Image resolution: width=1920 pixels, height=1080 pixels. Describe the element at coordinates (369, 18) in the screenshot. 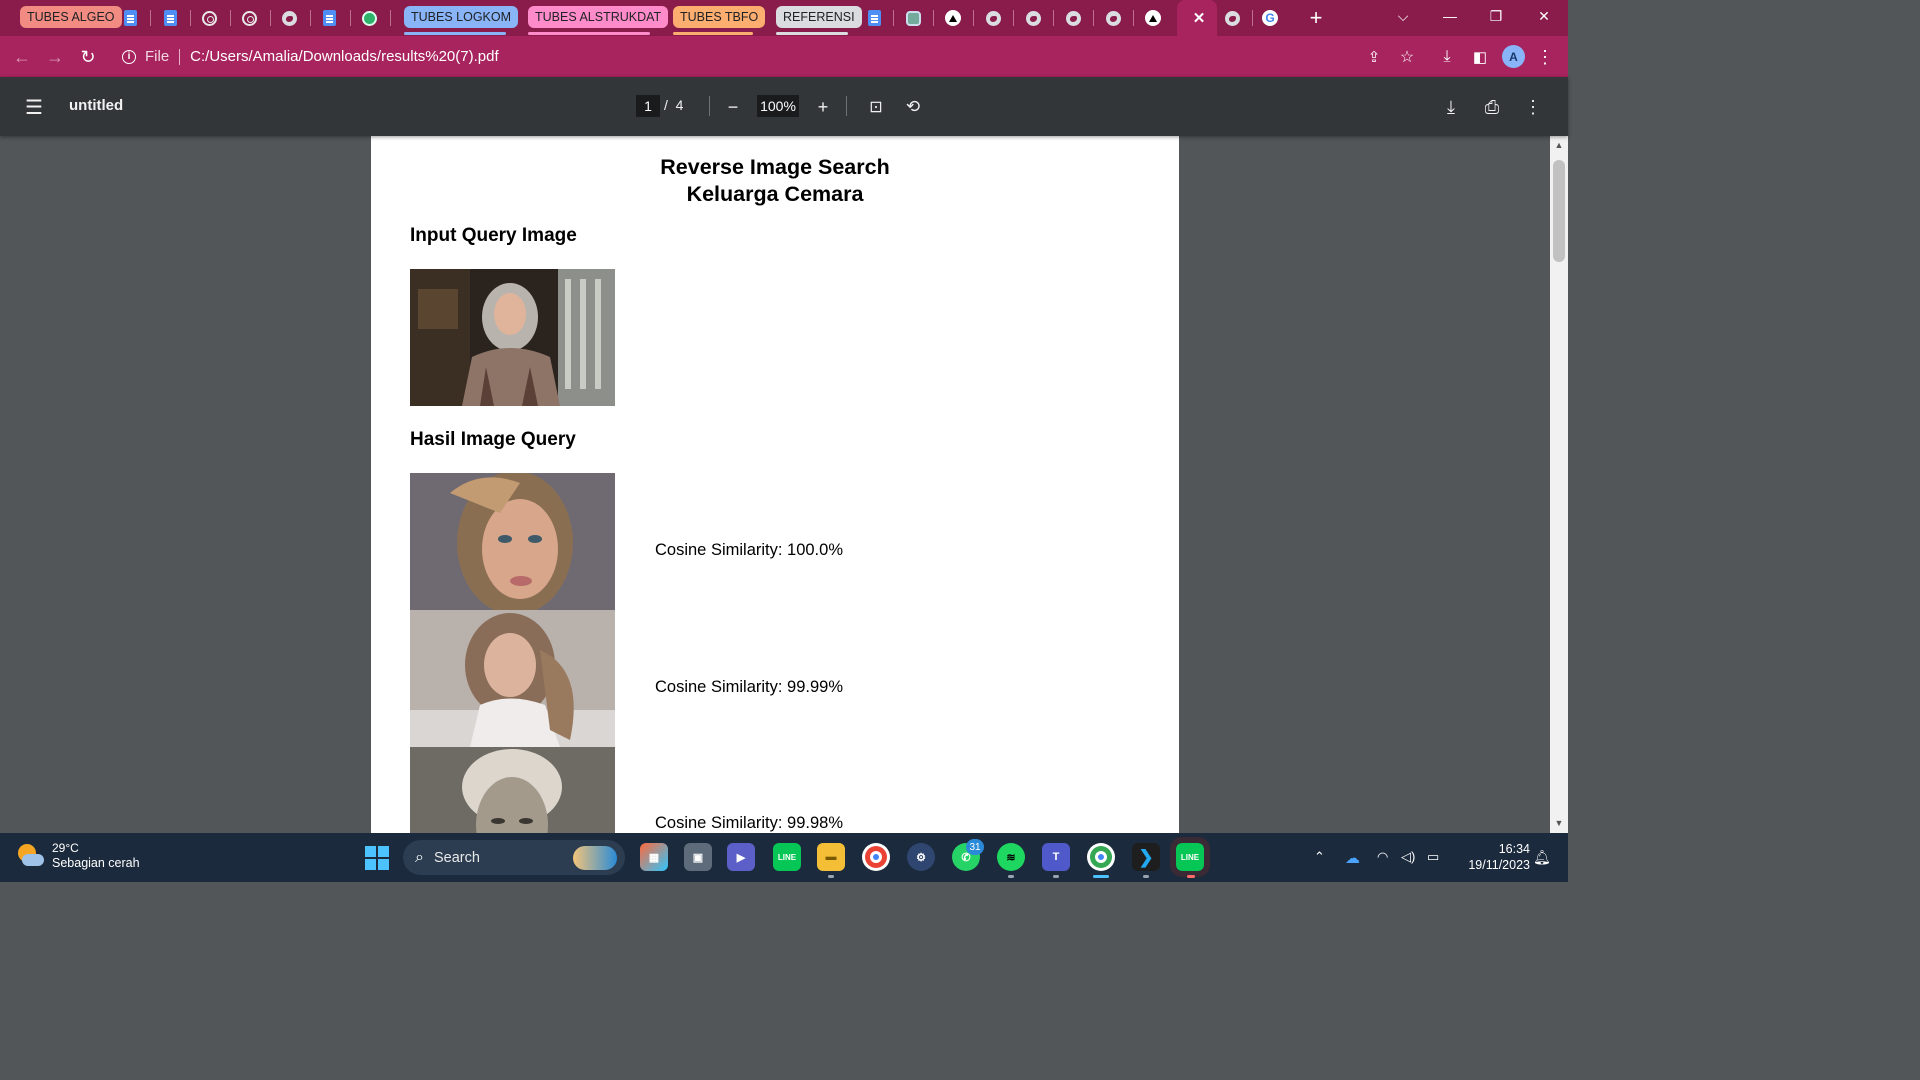

I see `tab-green-app` at that location.